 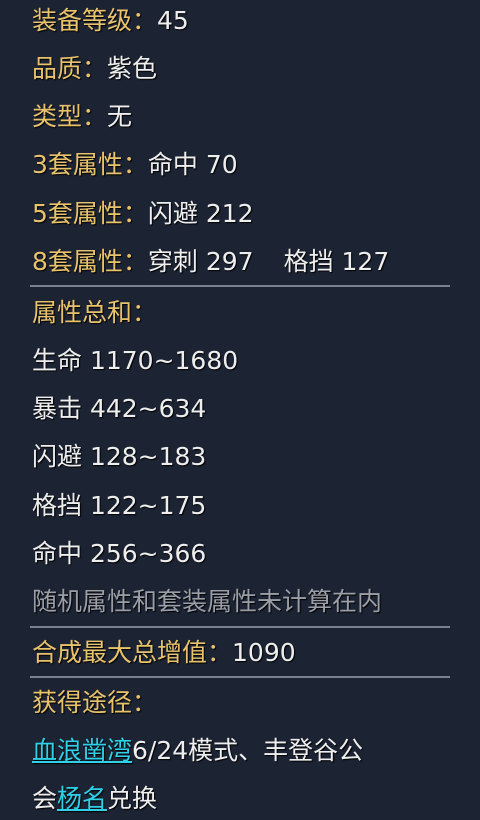 What do you see at coordinates (82, 750) in the screenshot?
I see `obtain-link-location: 血浪凿湾` at bounding box center [82, 750].